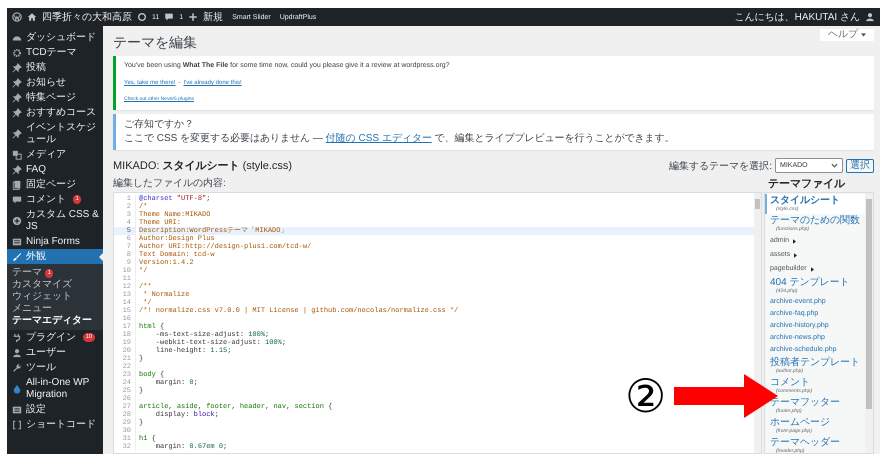 This screenshot has width=884, height=454. Describe the element at coordinates (51, 184) in the screenshot. I see `menu-label: 固定ページ` at that location.